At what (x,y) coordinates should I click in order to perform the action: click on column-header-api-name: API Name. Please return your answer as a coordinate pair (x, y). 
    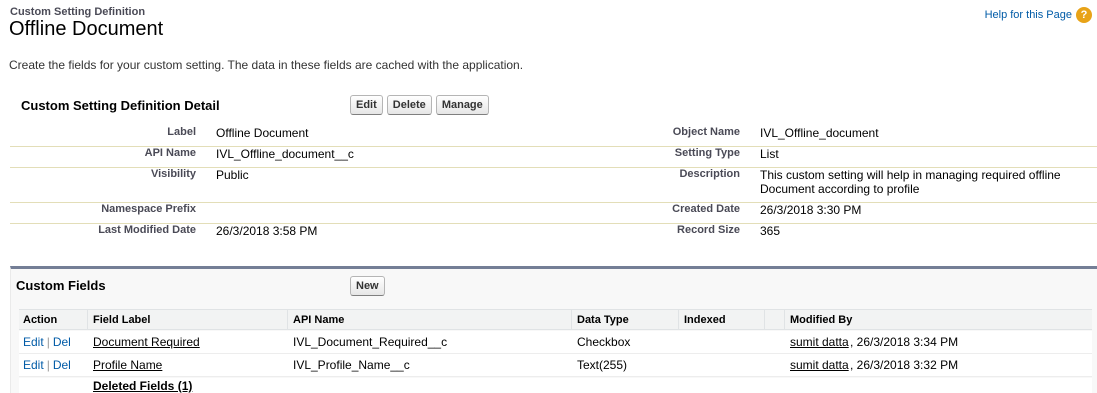
    Looking at the image, I should click on (318, 320).